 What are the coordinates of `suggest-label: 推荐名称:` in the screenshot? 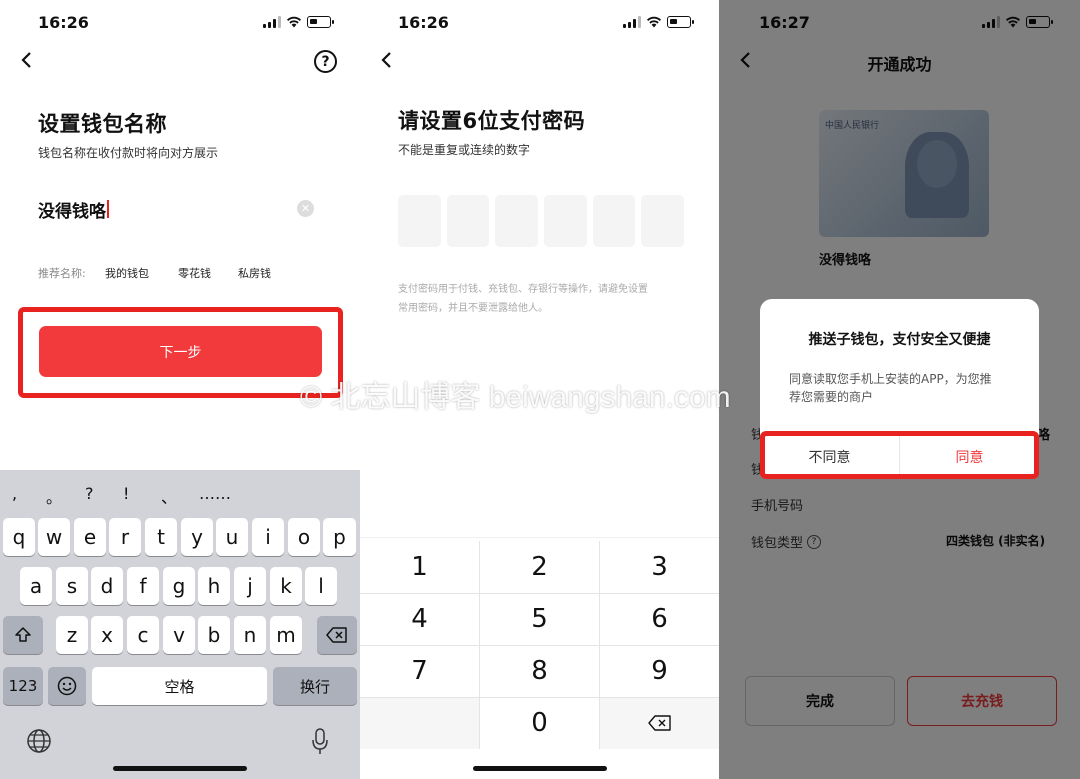 It's located at (62, 273).